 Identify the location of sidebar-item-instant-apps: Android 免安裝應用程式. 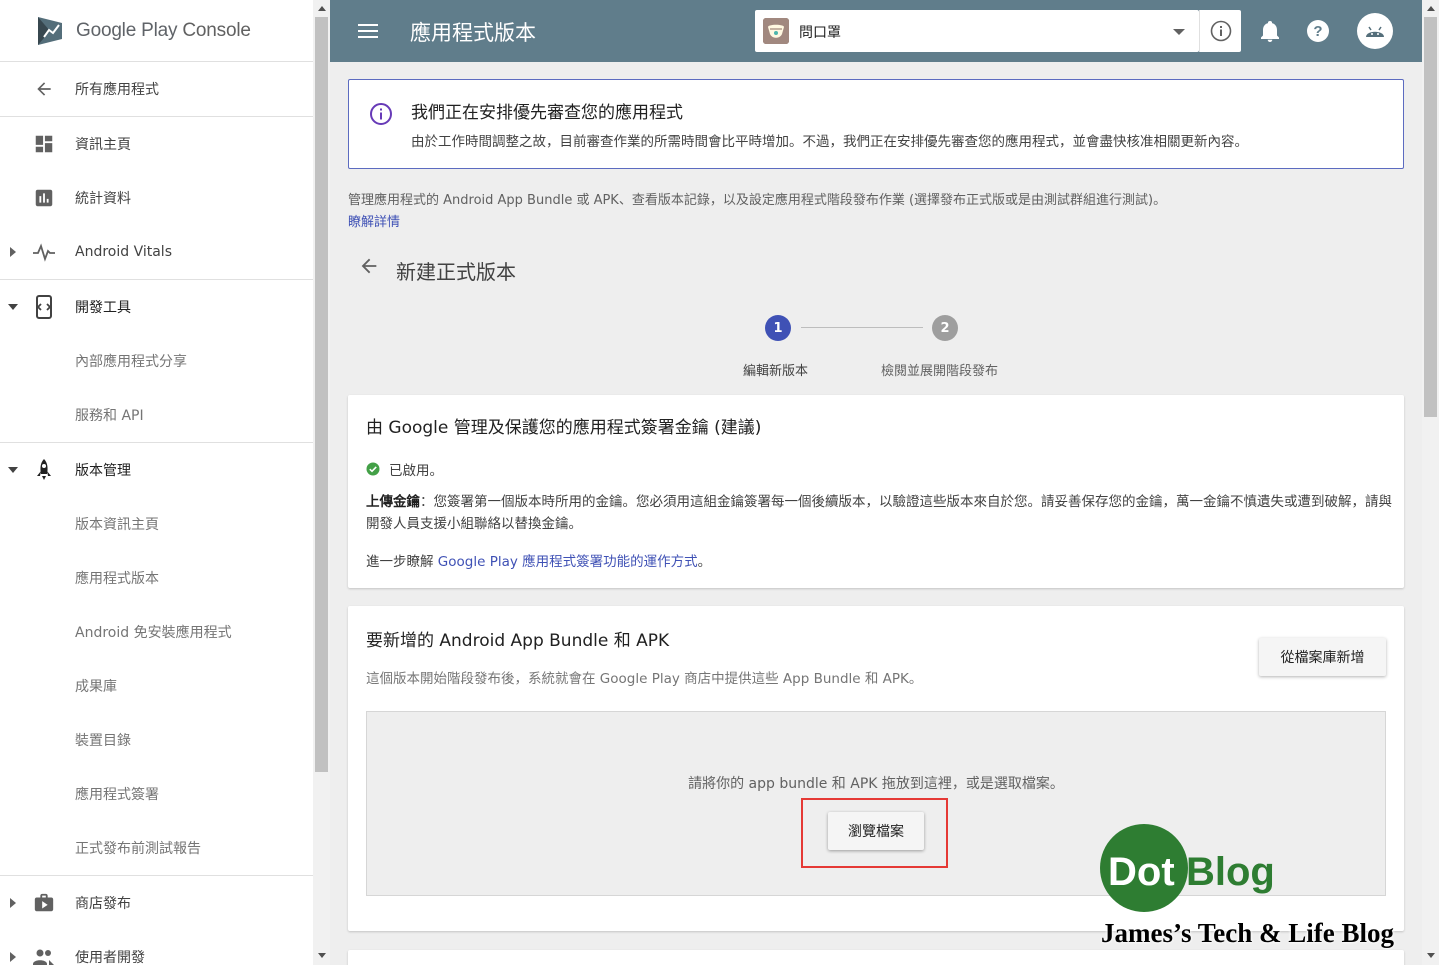
(156, 632).